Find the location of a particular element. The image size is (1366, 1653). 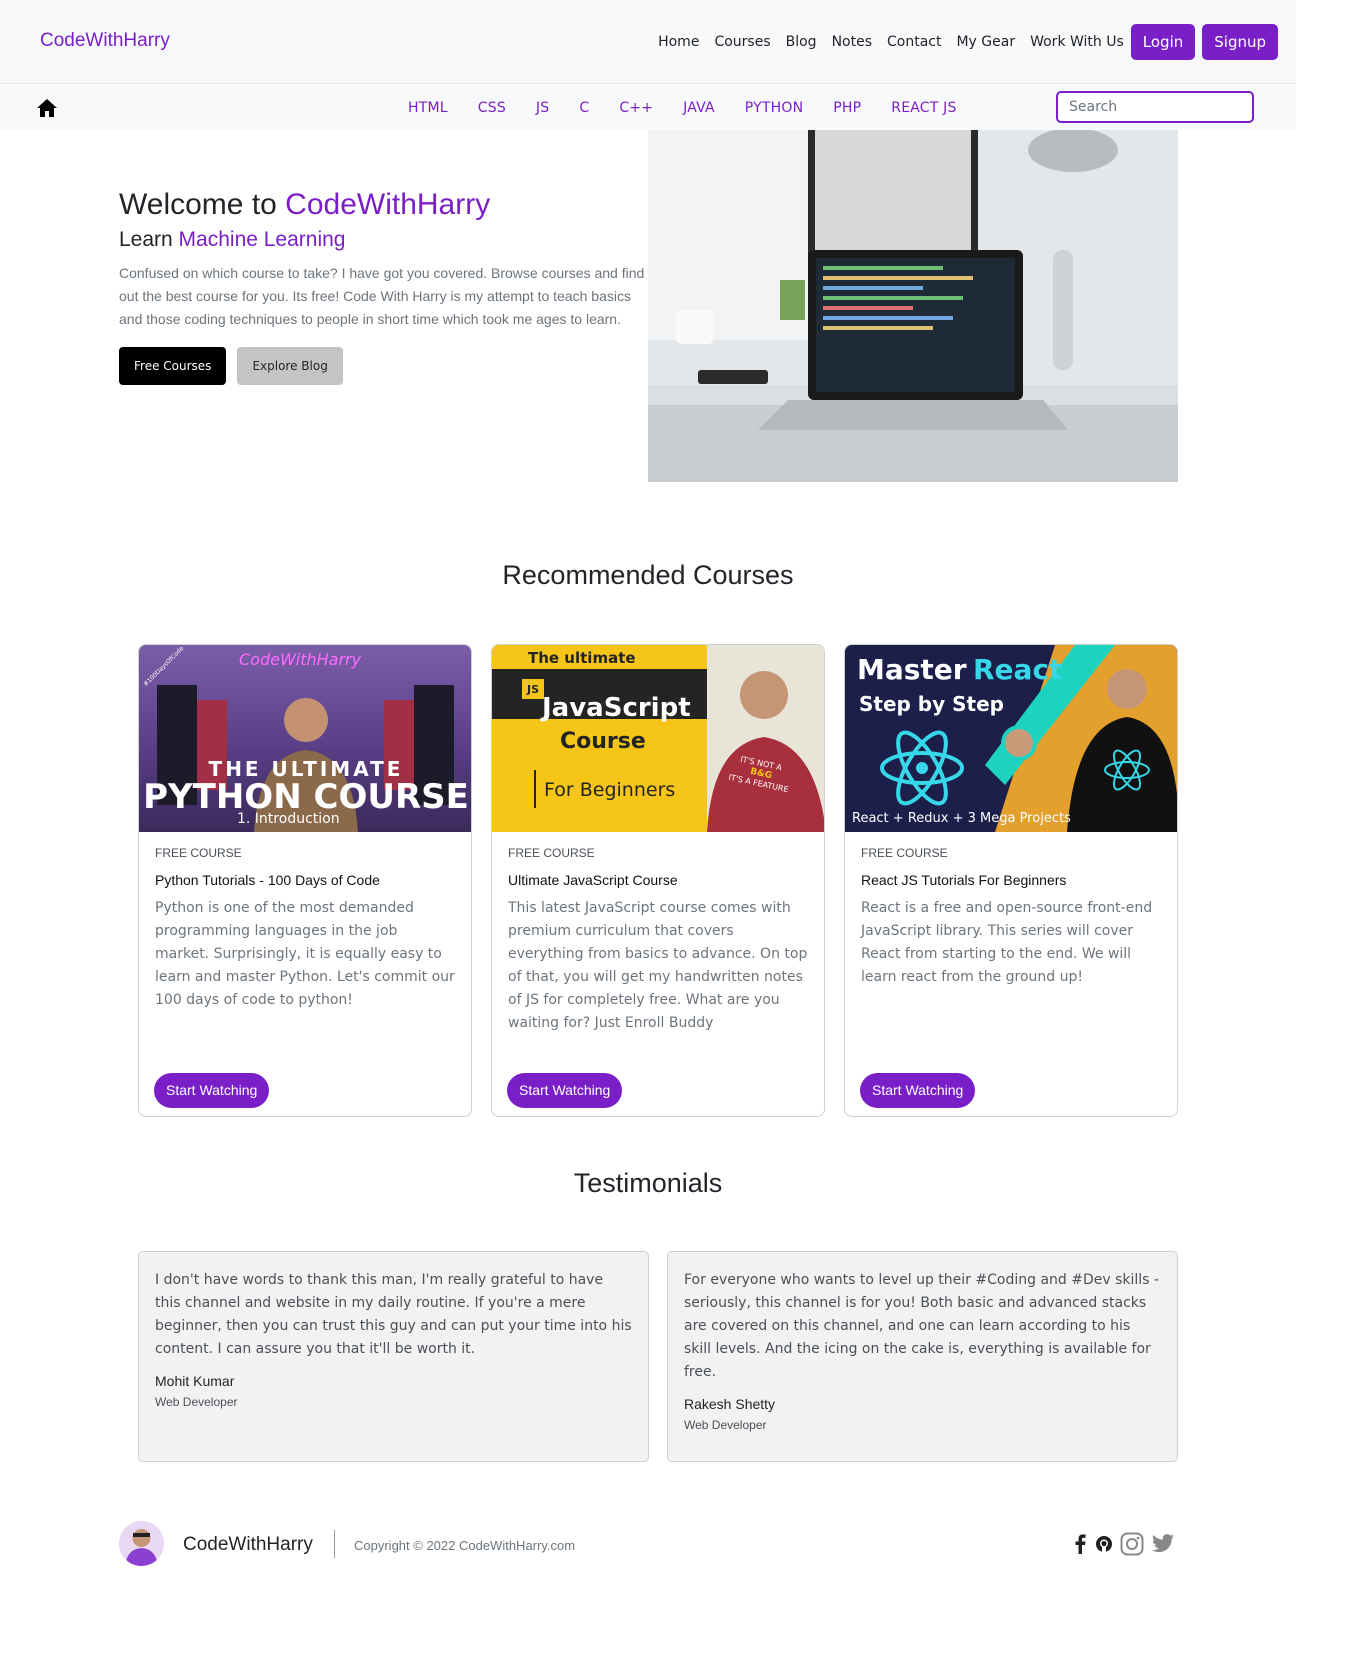

hero-buttons: Free Courses Explore Blog is located at coordinates (384, 366).